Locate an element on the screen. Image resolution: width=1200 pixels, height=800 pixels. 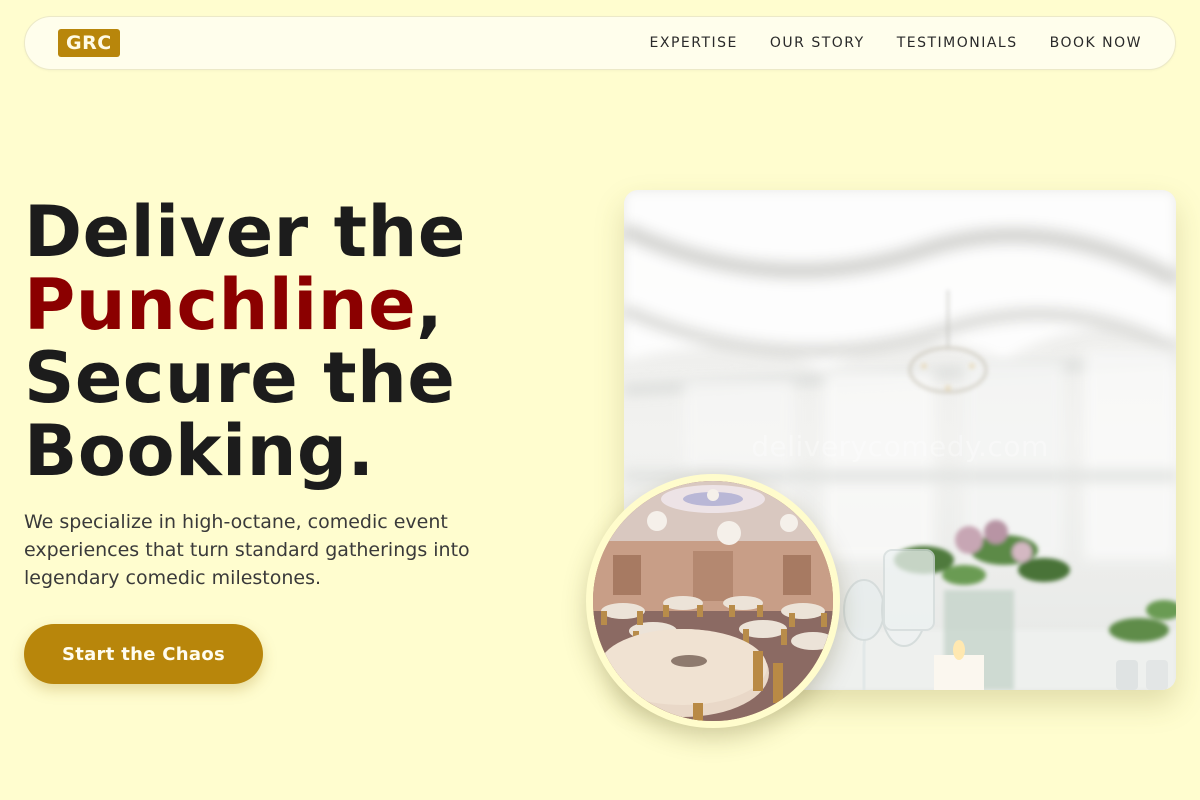
hero-title-comma: , is located at coordinates (430, 305).